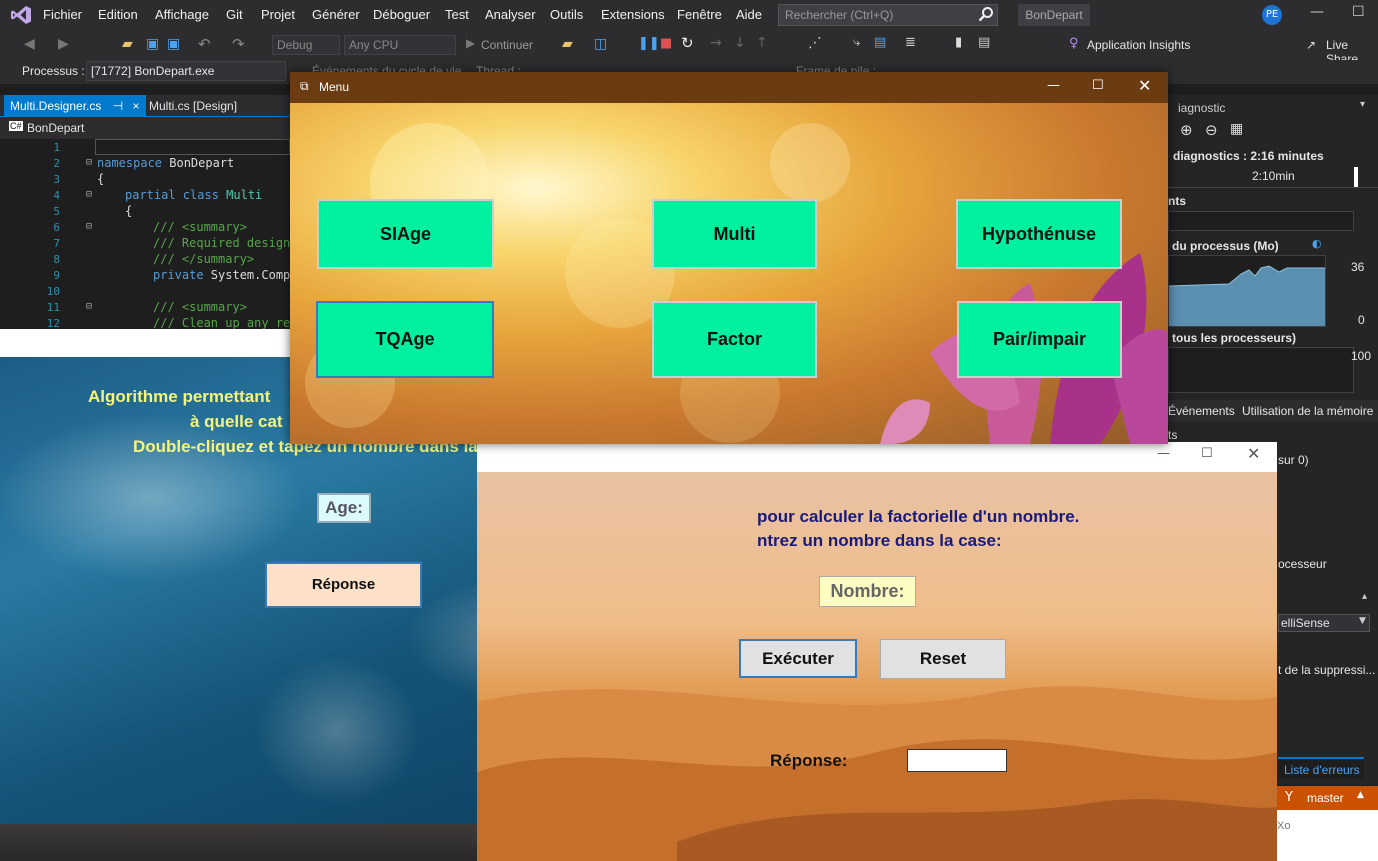 The width and height of the screenshot is (1378, 861). What do you see at coordinates (1211, 130) in the screenshot?
I see `zoom-out-icon: ⊖` at bounding box center [1211, 130].